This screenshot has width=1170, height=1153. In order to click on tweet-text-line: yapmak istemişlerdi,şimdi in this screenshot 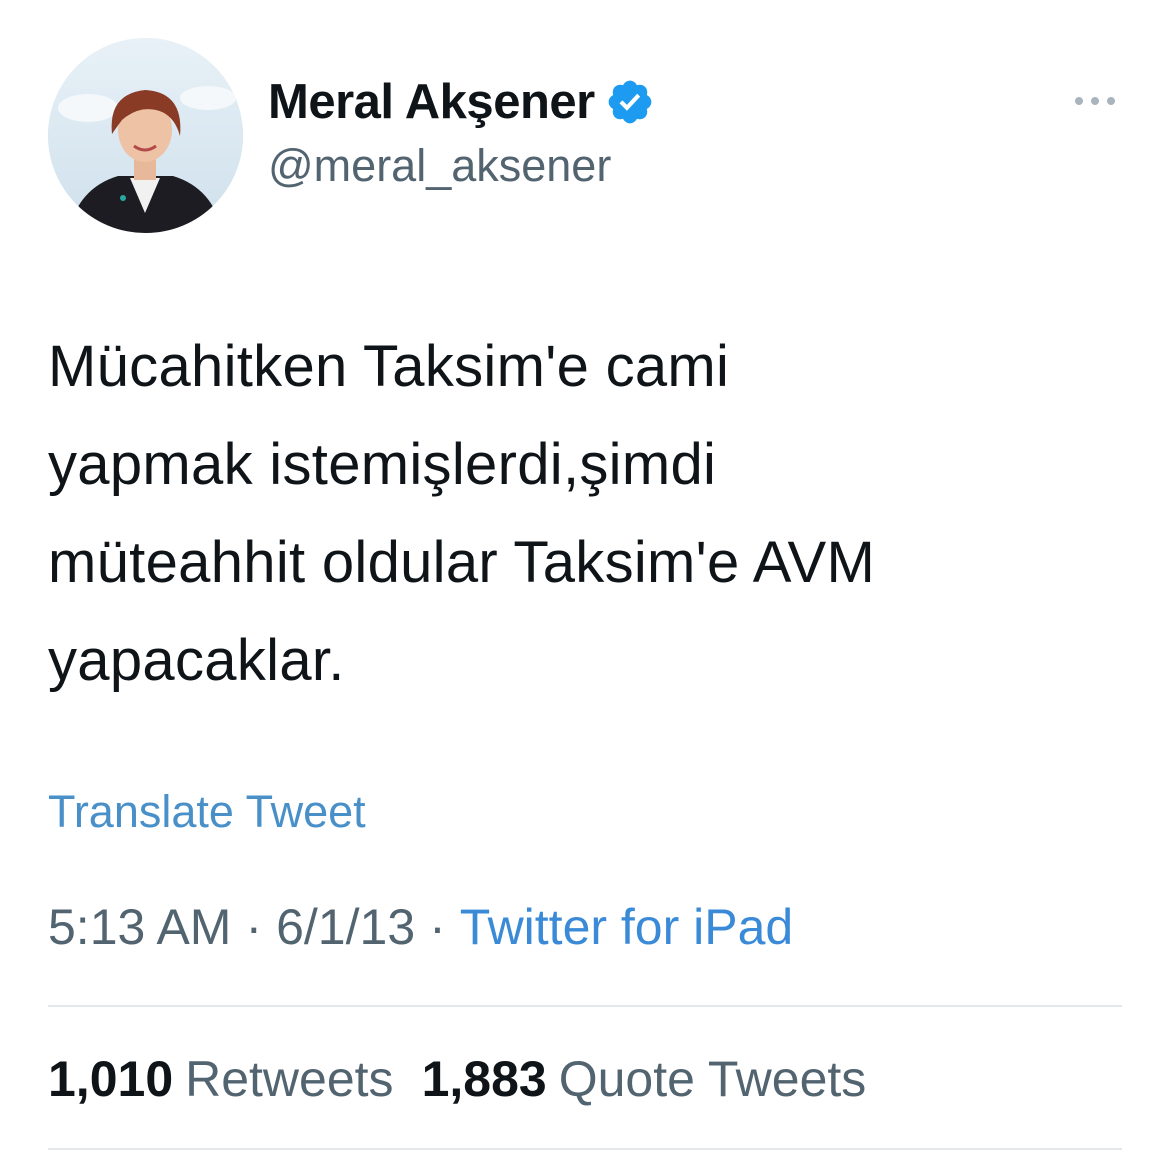, I will do `click(382, 464)`.